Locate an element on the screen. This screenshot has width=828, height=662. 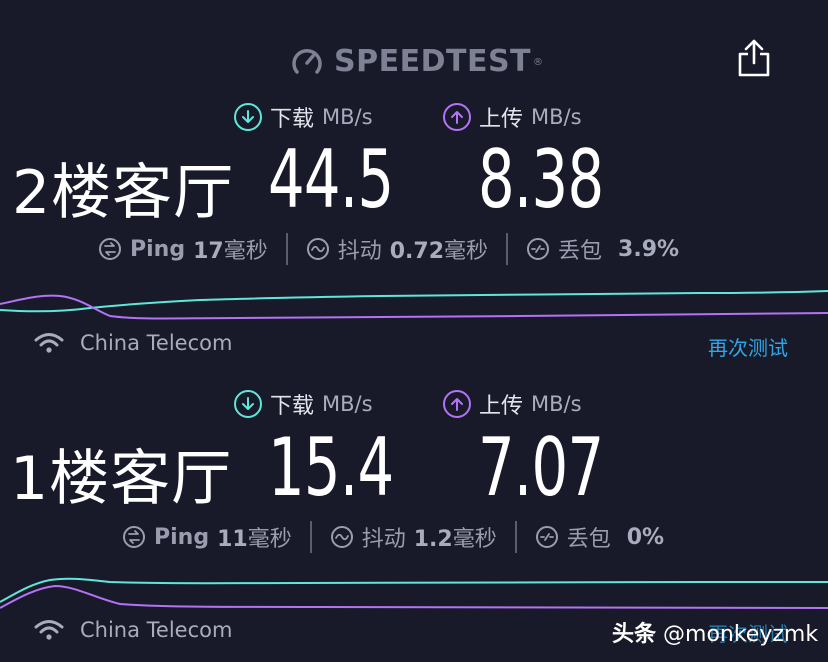
watermark-brand: 头条 is located at coordinates (634, 634).